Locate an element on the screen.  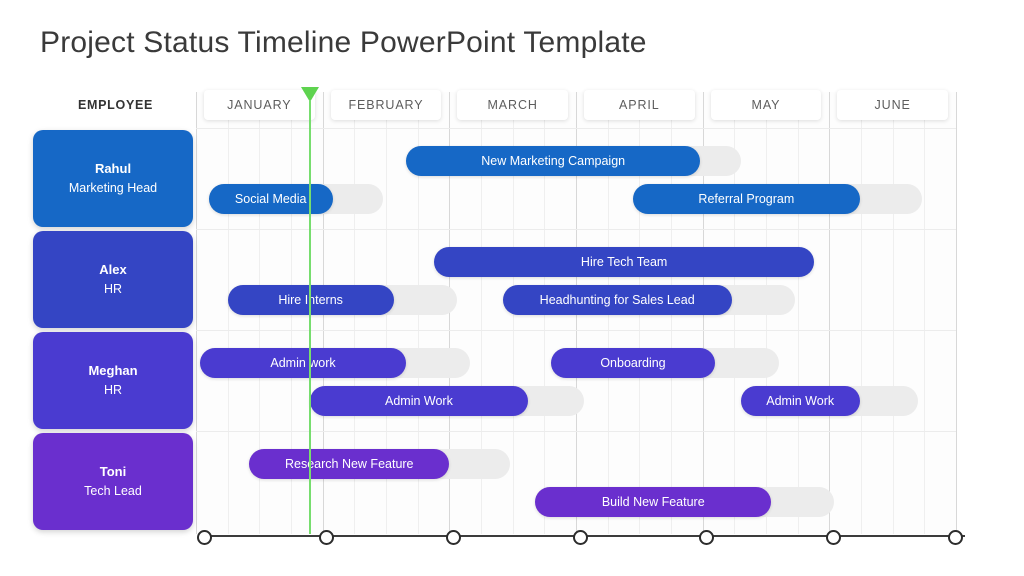
task-bar-label: New Marketing Campaign is located at coordinates (553, 161).